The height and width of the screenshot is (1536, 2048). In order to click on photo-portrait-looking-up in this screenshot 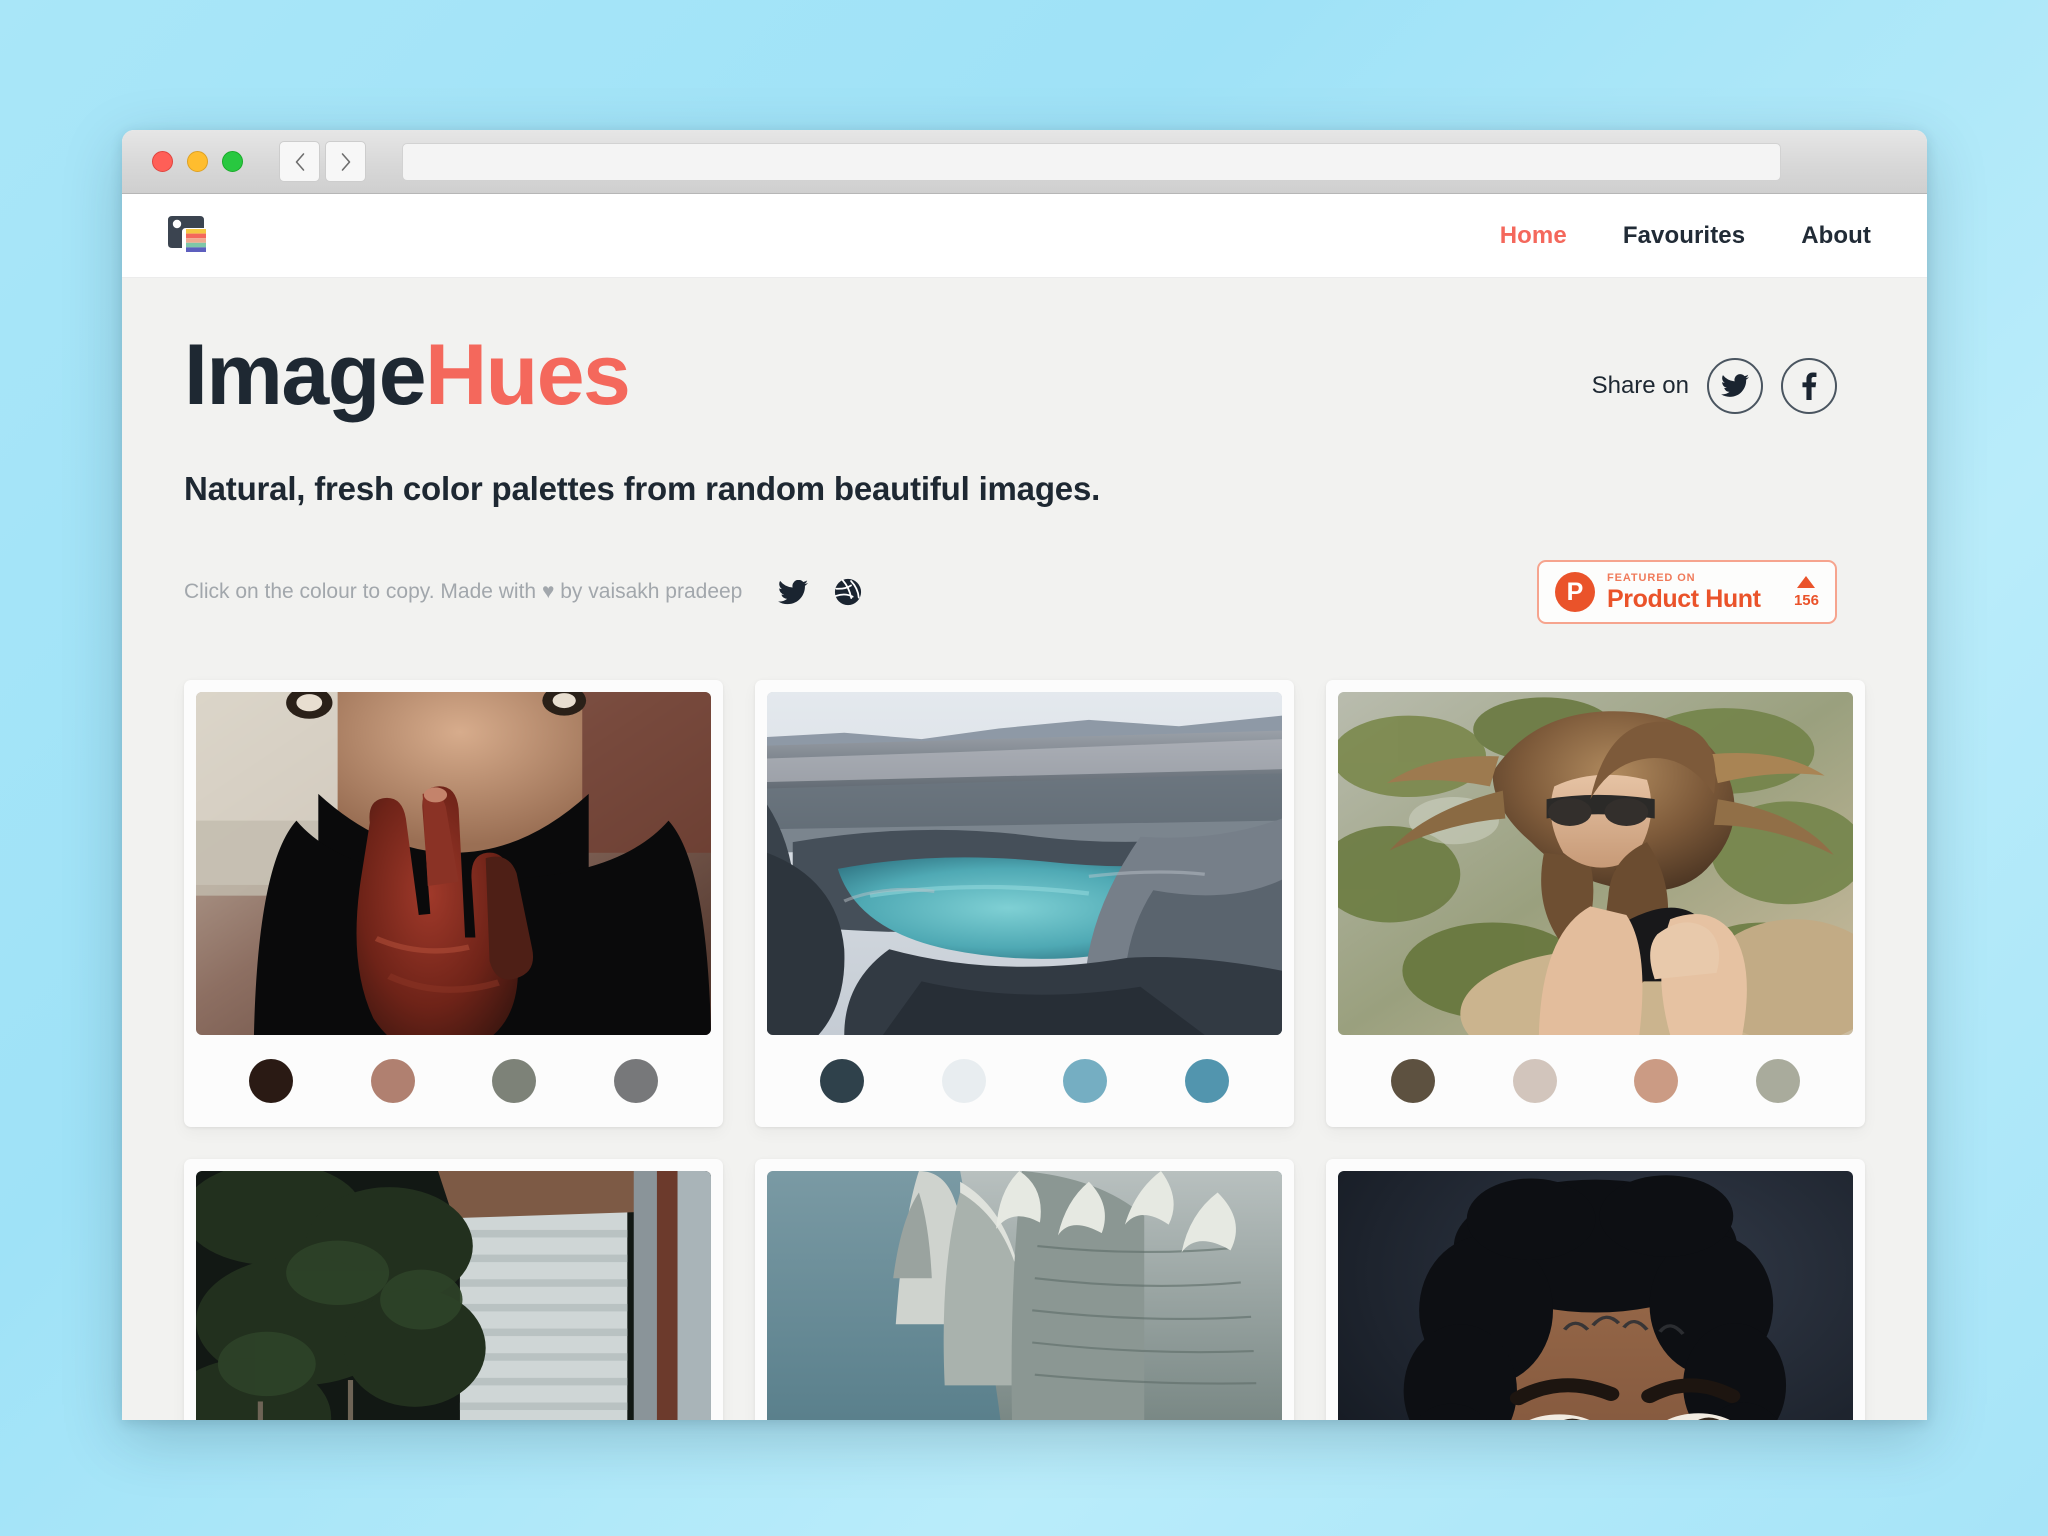, I will do `click(1595, 1295)`.